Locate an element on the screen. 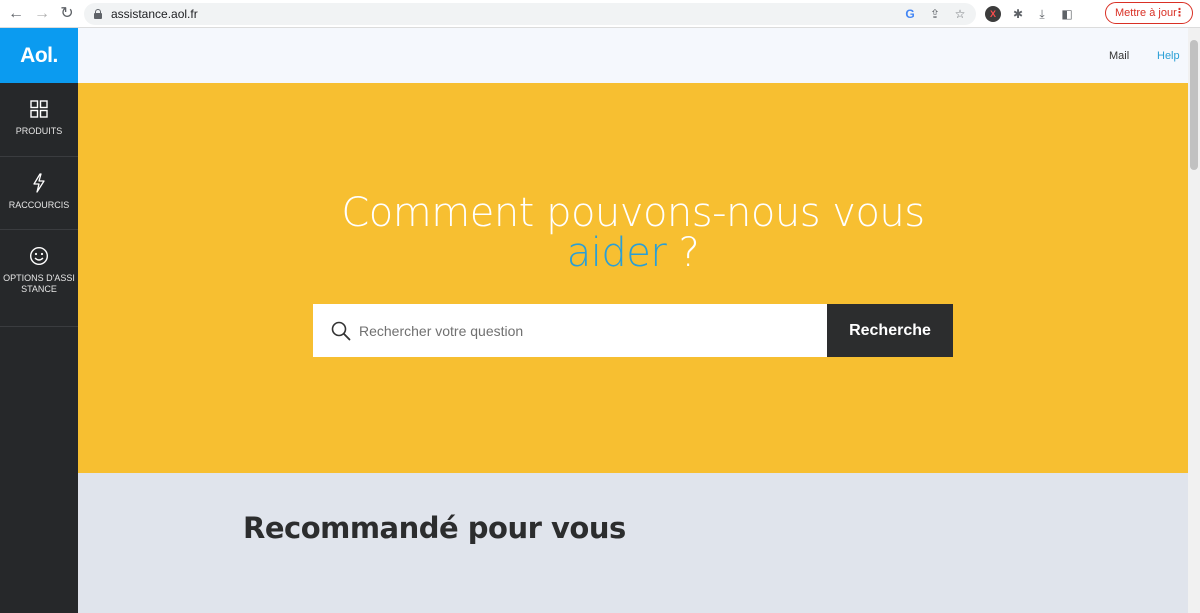 The width and height of the screenshot is (1200, 613). back-icon: ← is located at coordinates (16, 14).